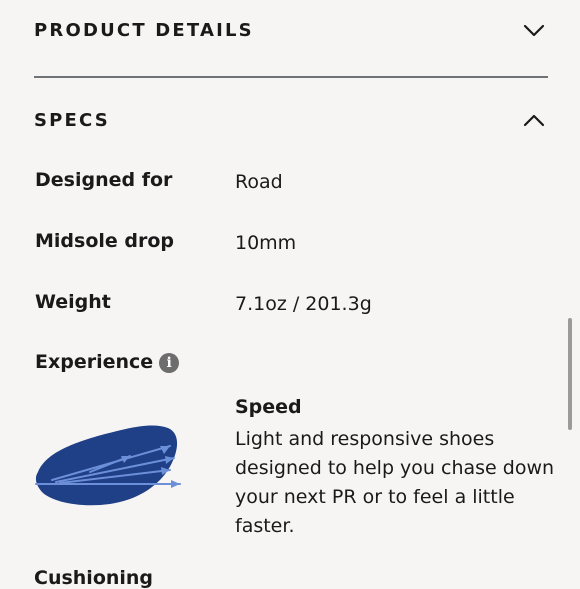 Image resolution: width=580 pixels, height=589 pixels. I want to click on specs-header: SPECS, so click(290, 120).